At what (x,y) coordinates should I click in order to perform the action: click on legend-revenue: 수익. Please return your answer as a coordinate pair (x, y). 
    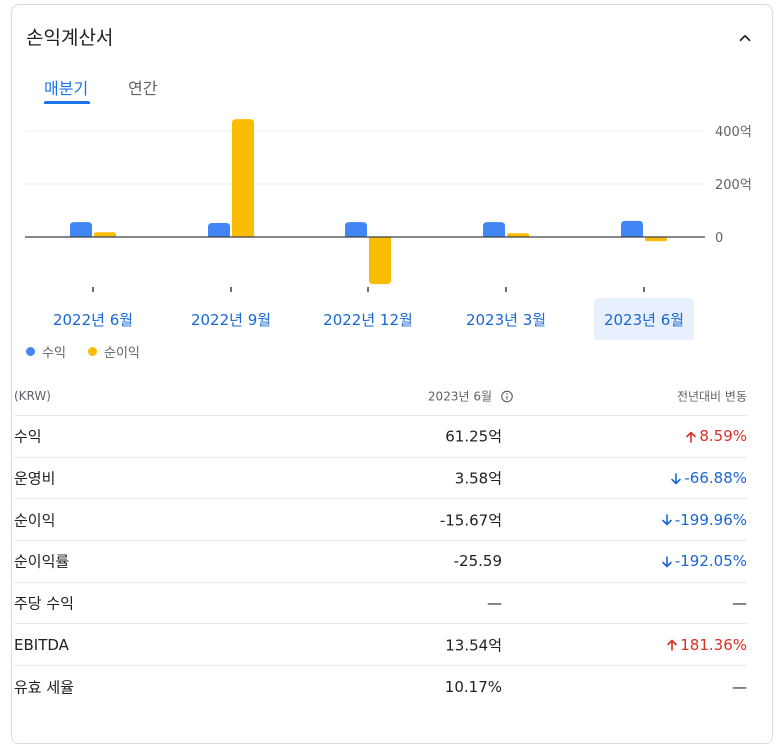
    Looking at the image, I should click on (46, 351).